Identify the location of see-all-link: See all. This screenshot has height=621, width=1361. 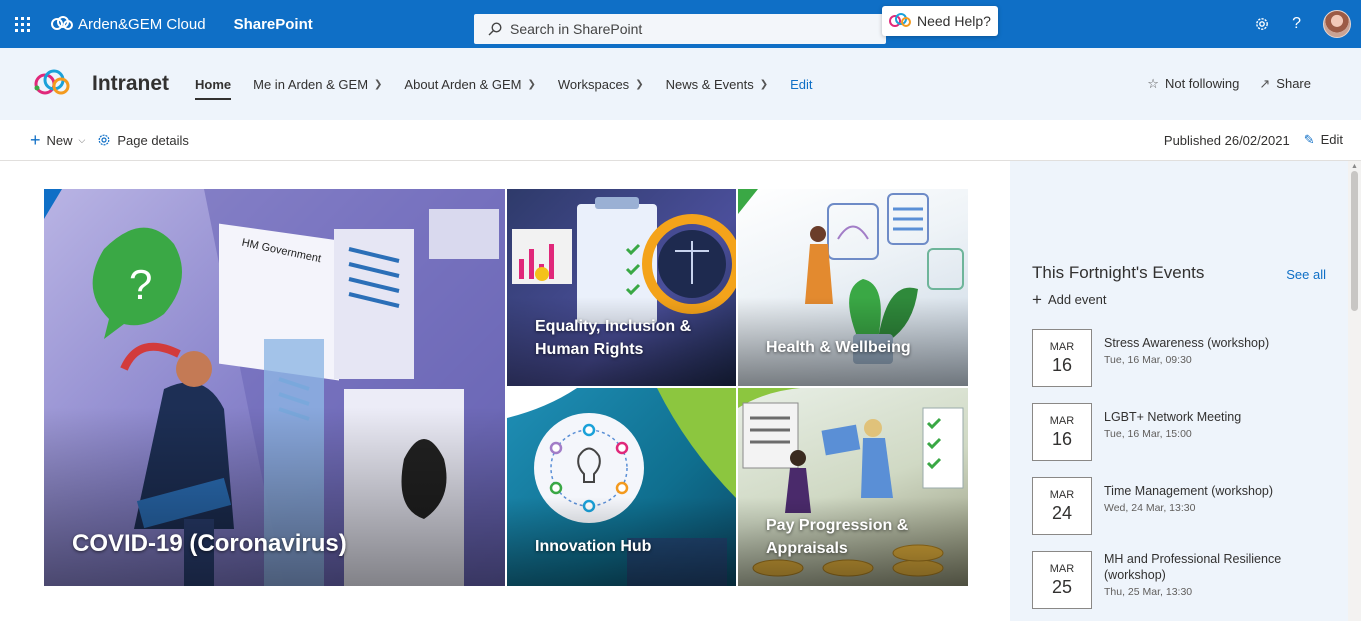
(1306, 274).